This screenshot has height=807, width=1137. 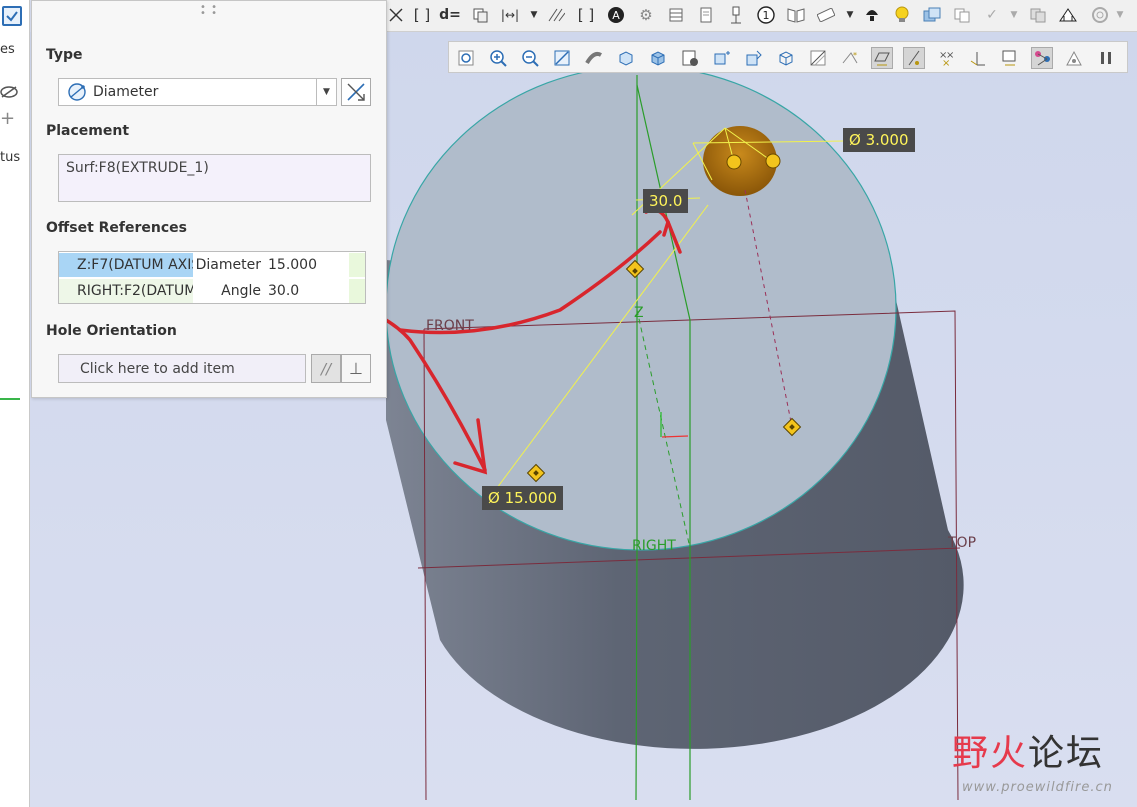 I want to click on left-strip: es + tus, so click(x=15, y=403).